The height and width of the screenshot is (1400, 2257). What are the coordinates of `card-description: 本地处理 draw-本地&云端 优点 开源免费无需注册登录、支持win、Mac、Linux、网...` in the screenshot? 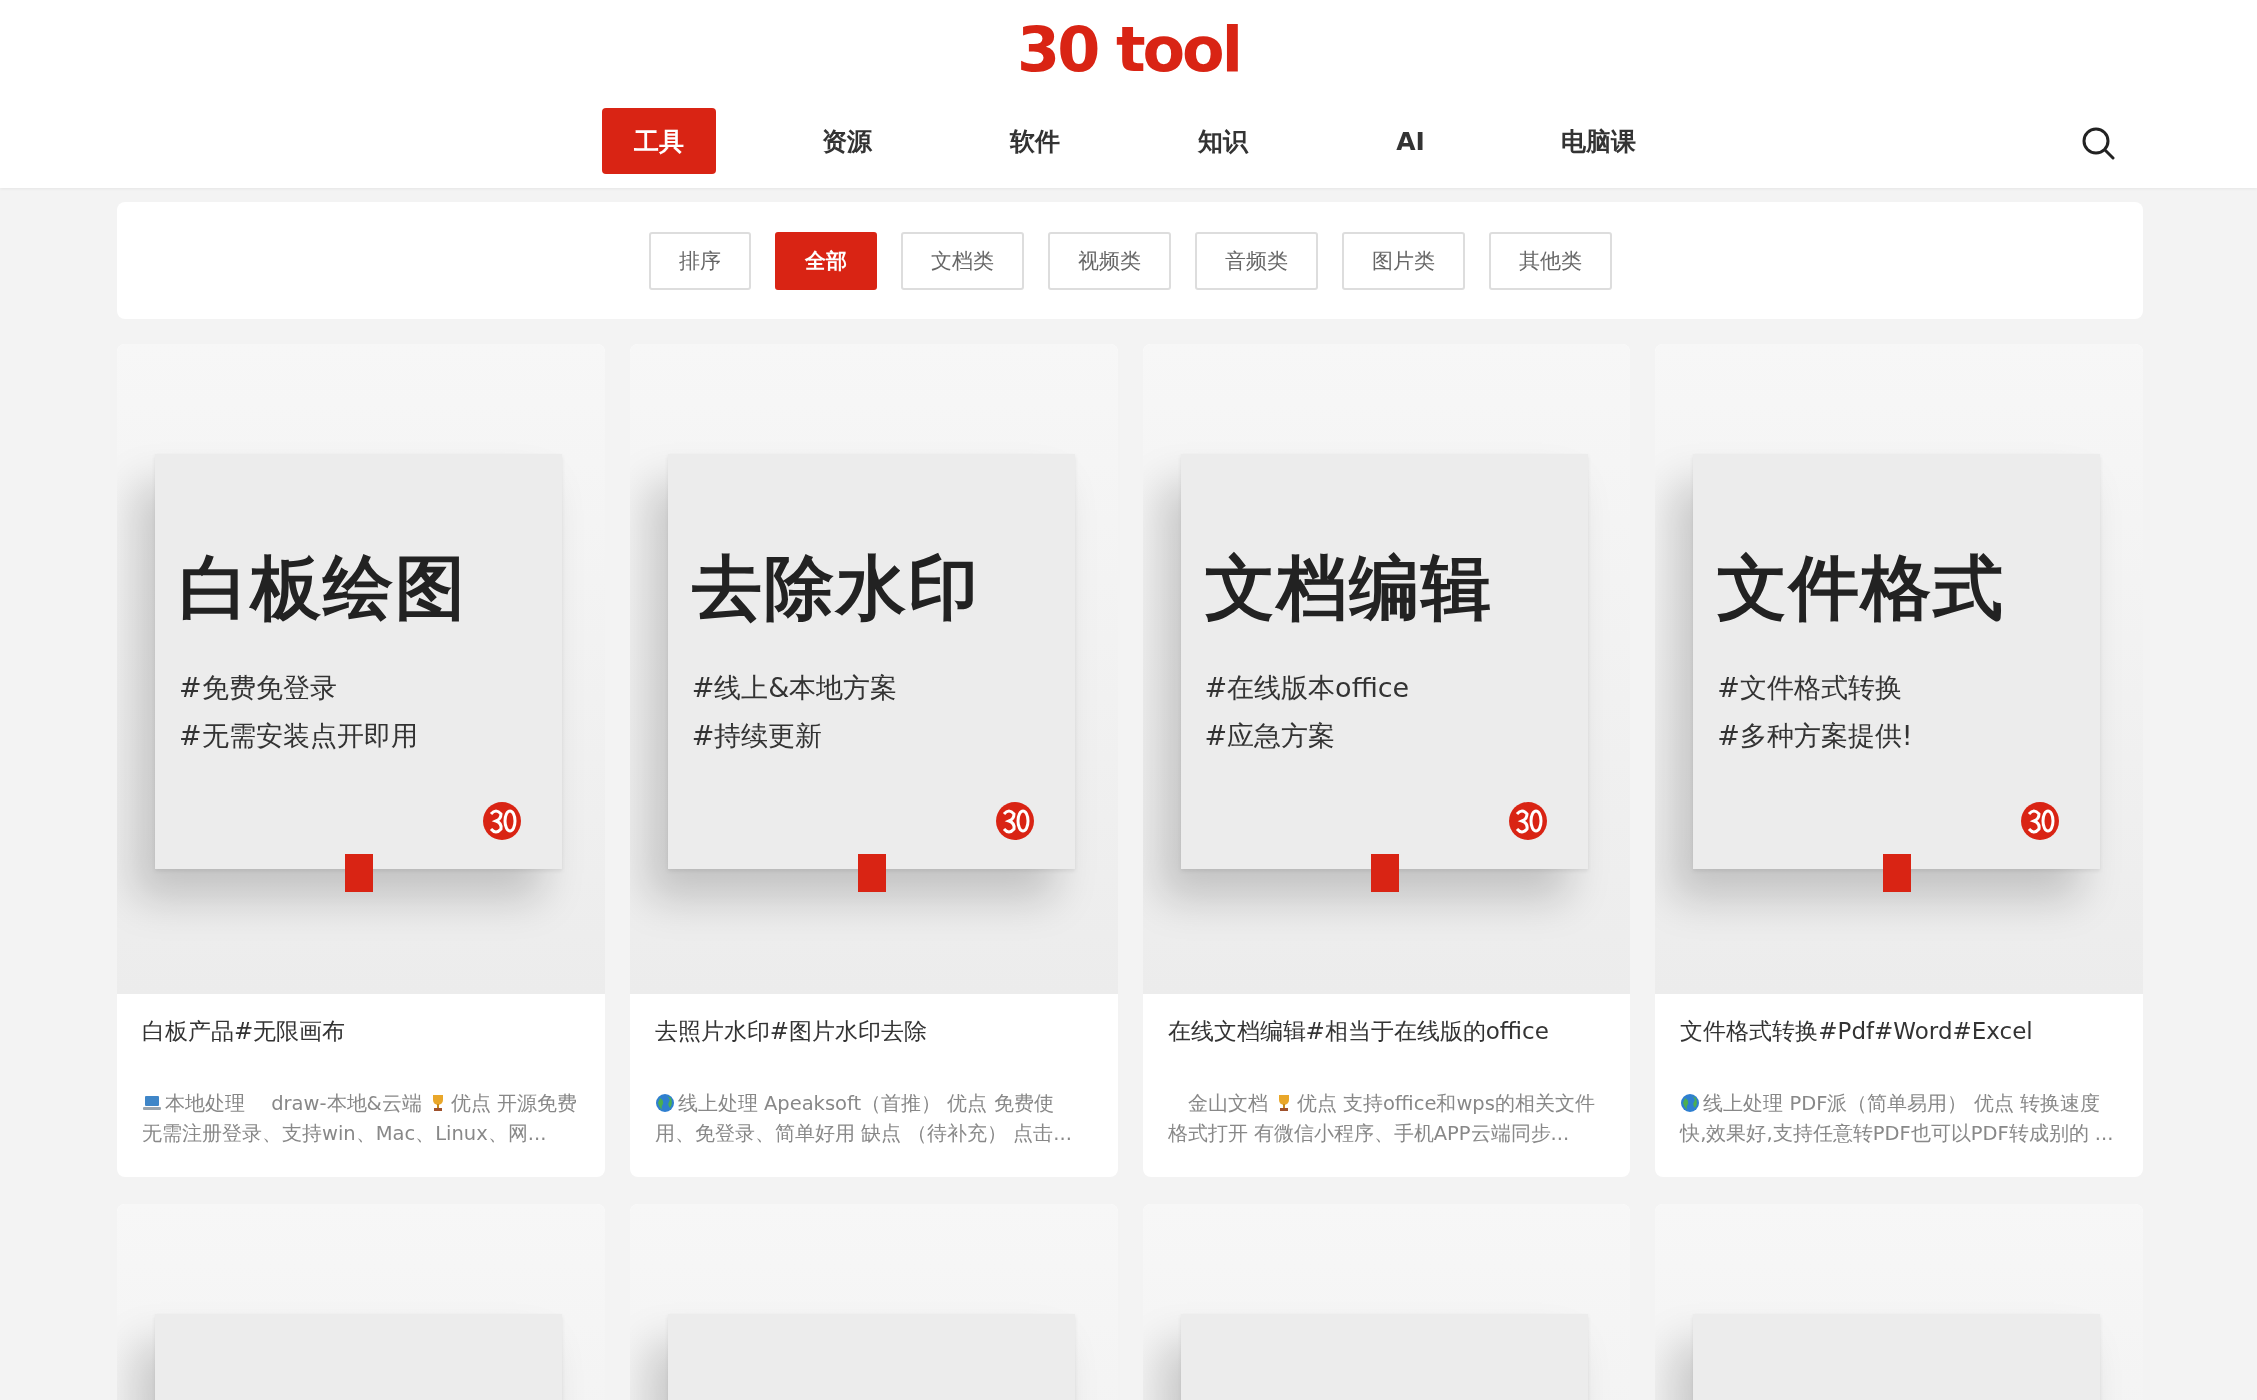 It's located at (360, 1119).